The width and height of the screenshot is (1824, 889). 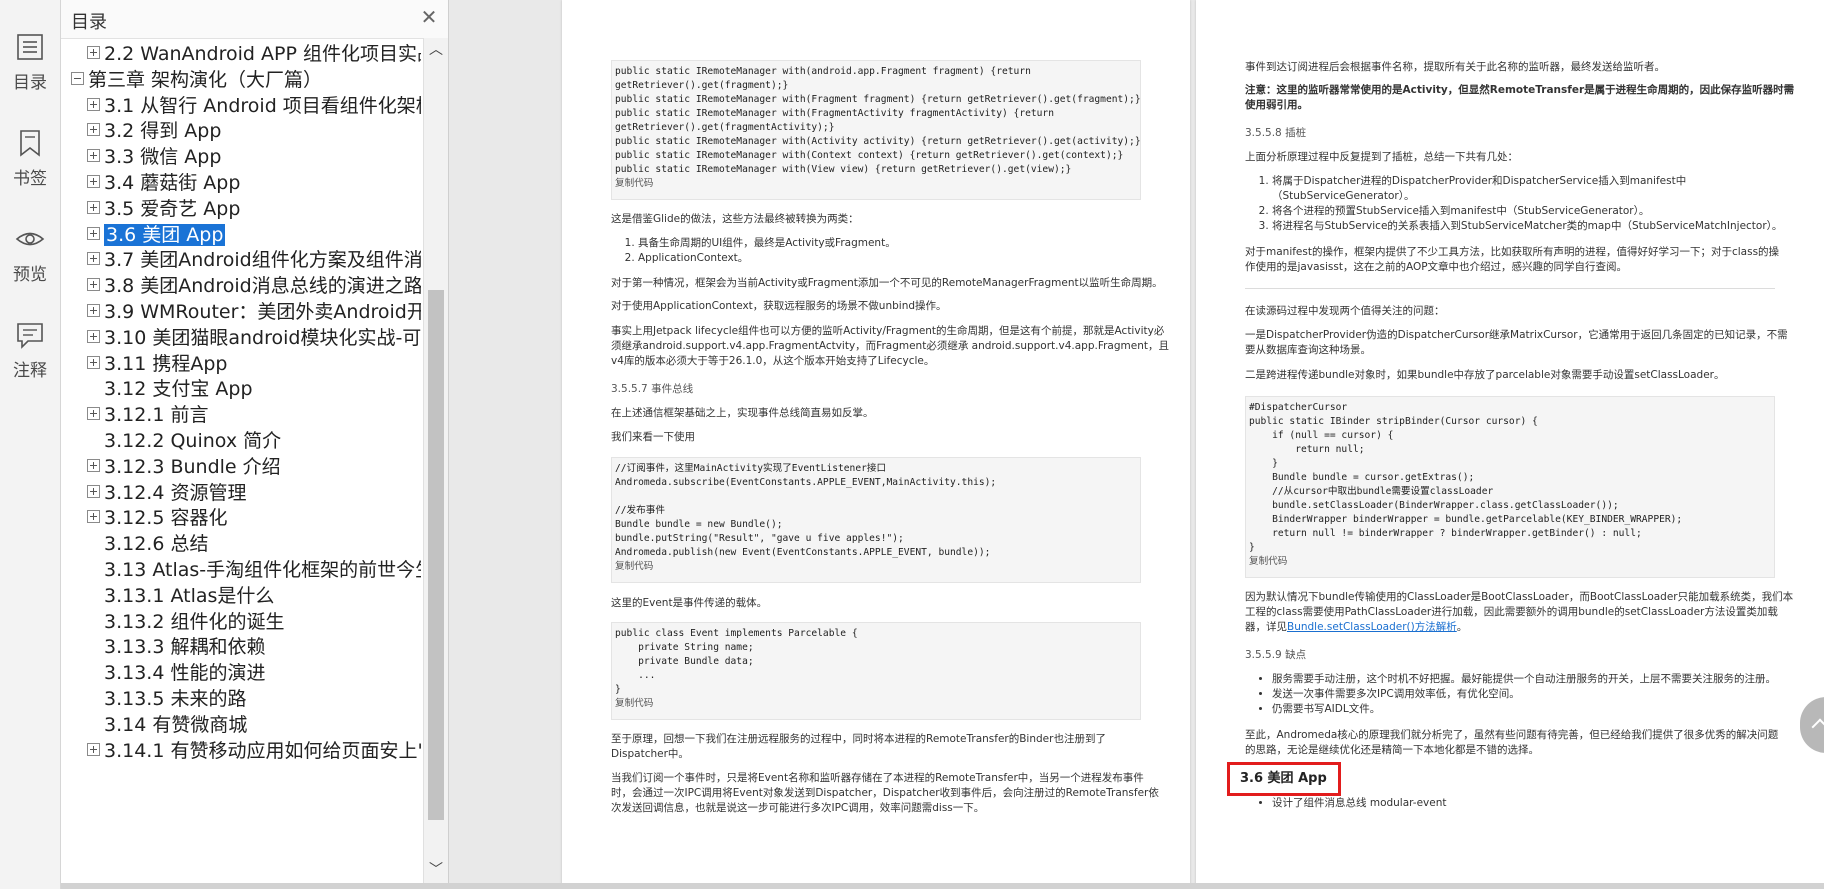 I want to click on list-item: 仍需要书写AIDL文件。, so click(x=1524, y=709).